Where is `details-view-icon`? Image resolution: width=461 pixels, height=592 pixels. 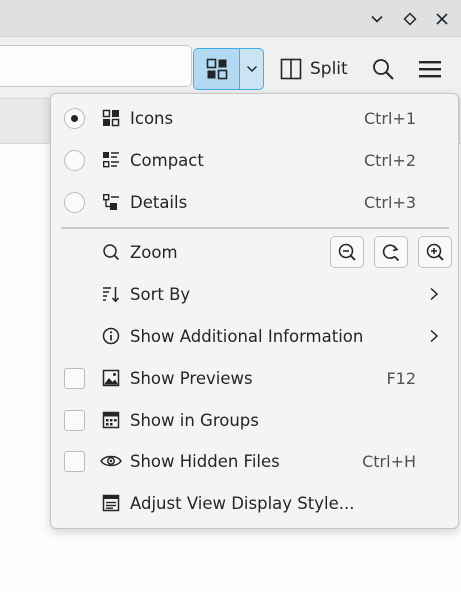 details-view-icon is located at coordinates (111, 202).